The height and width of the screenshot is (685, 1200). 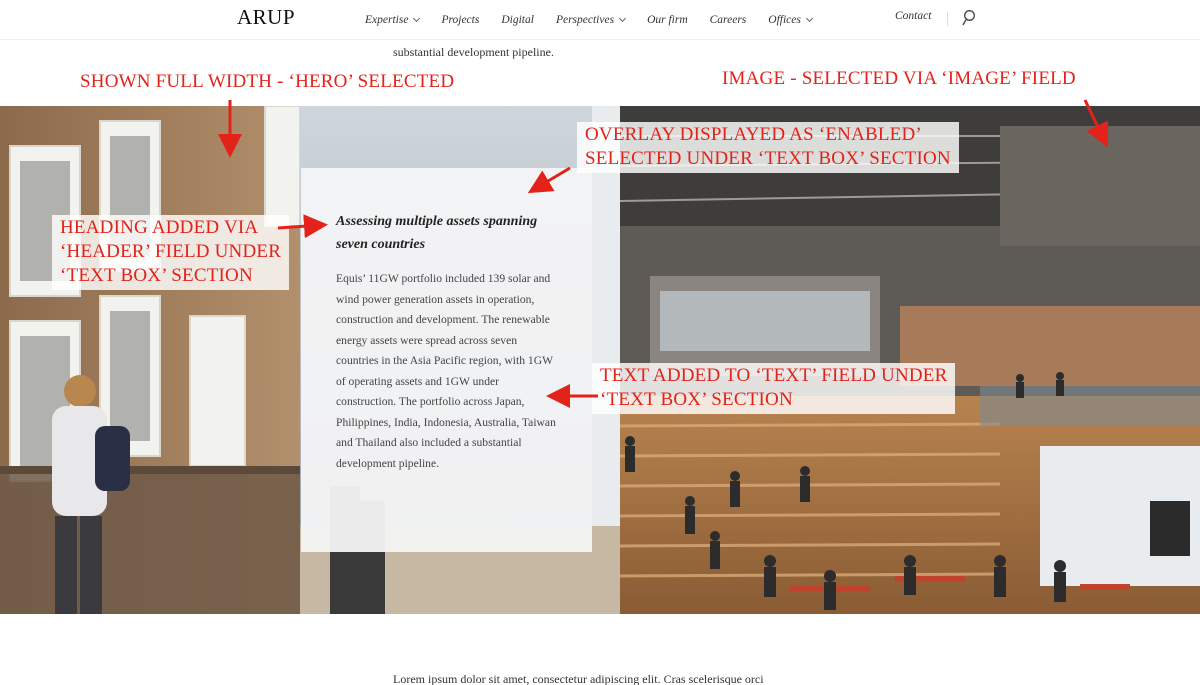 What do you see at coordinates (947, 19) in the screenshot?
I see `nav-divider` at bounding box center [947, 19].